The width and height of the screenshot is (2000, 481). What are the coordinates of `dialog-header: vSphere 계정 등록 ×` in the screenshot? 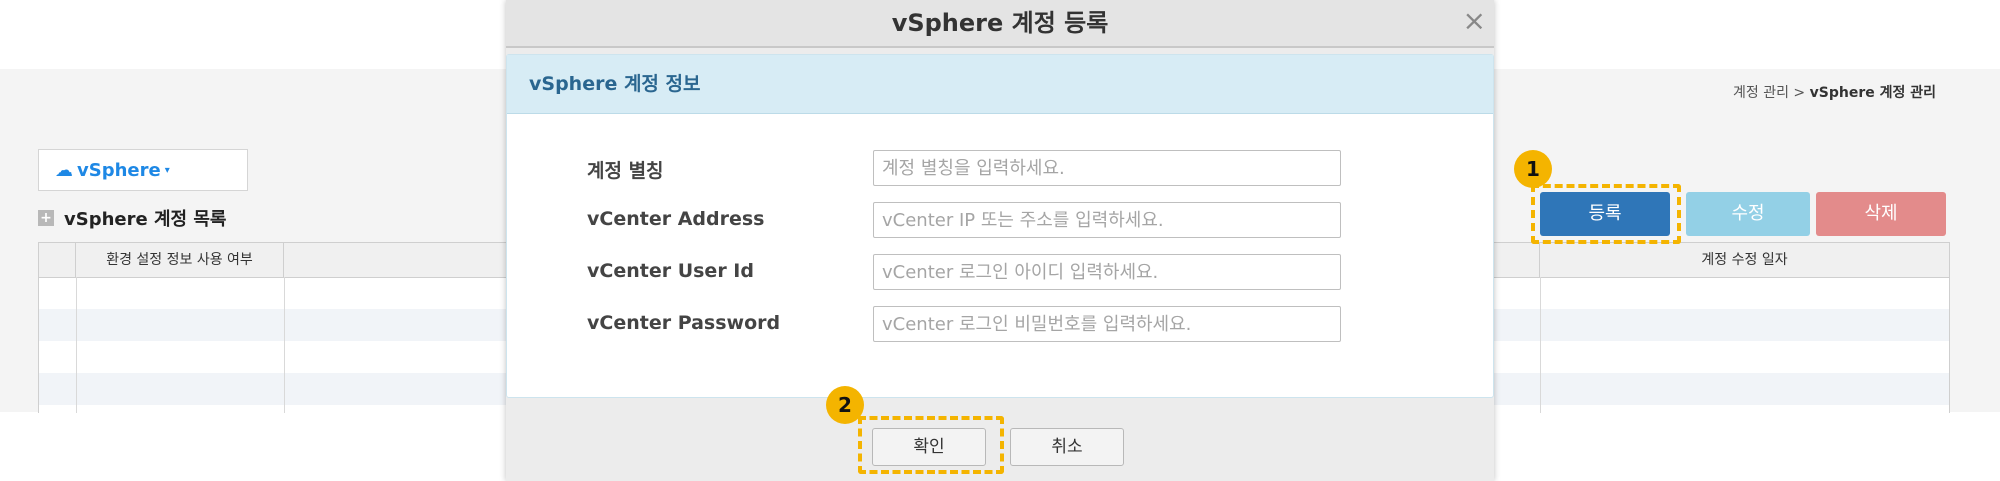 It's located at (1000, 24).